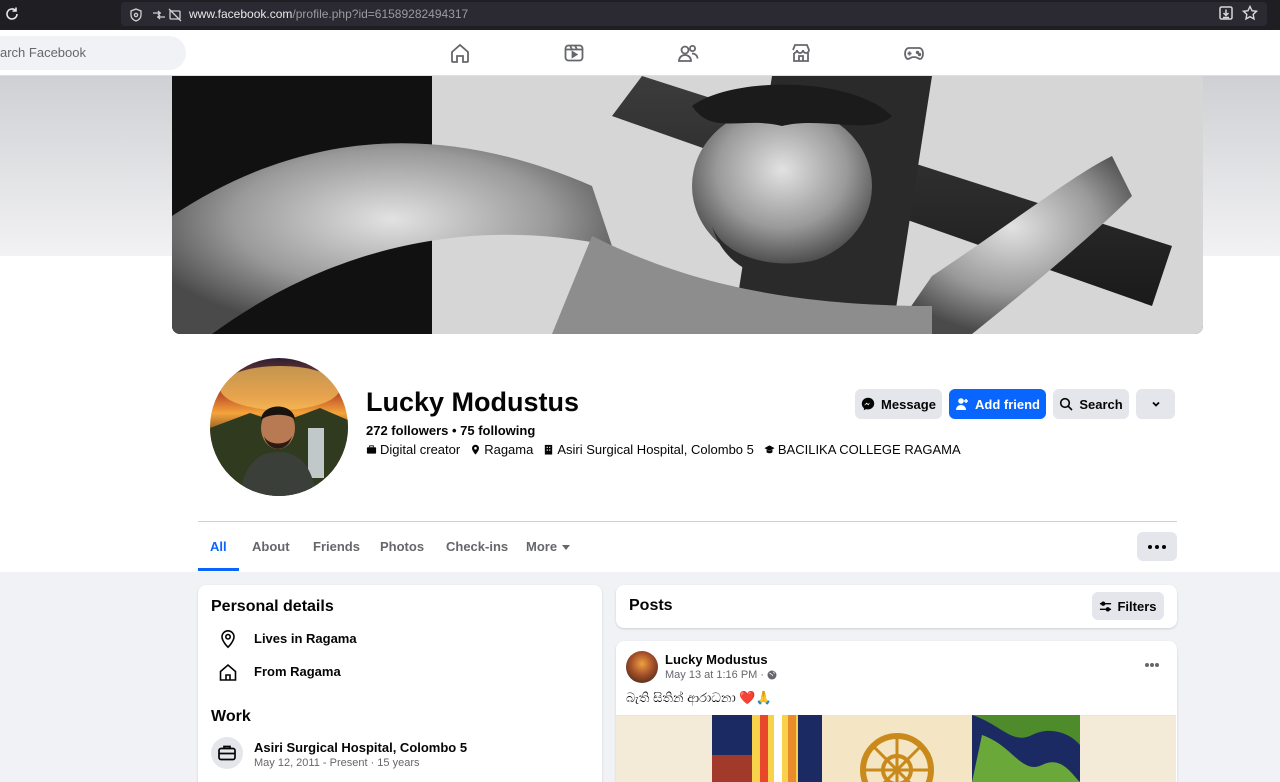 Image resolution: width=1280 pixels, height=782 pixels. Describe the element at coordinates (566, 548) in the screenshot. I see `caret-down-icon` at that location.